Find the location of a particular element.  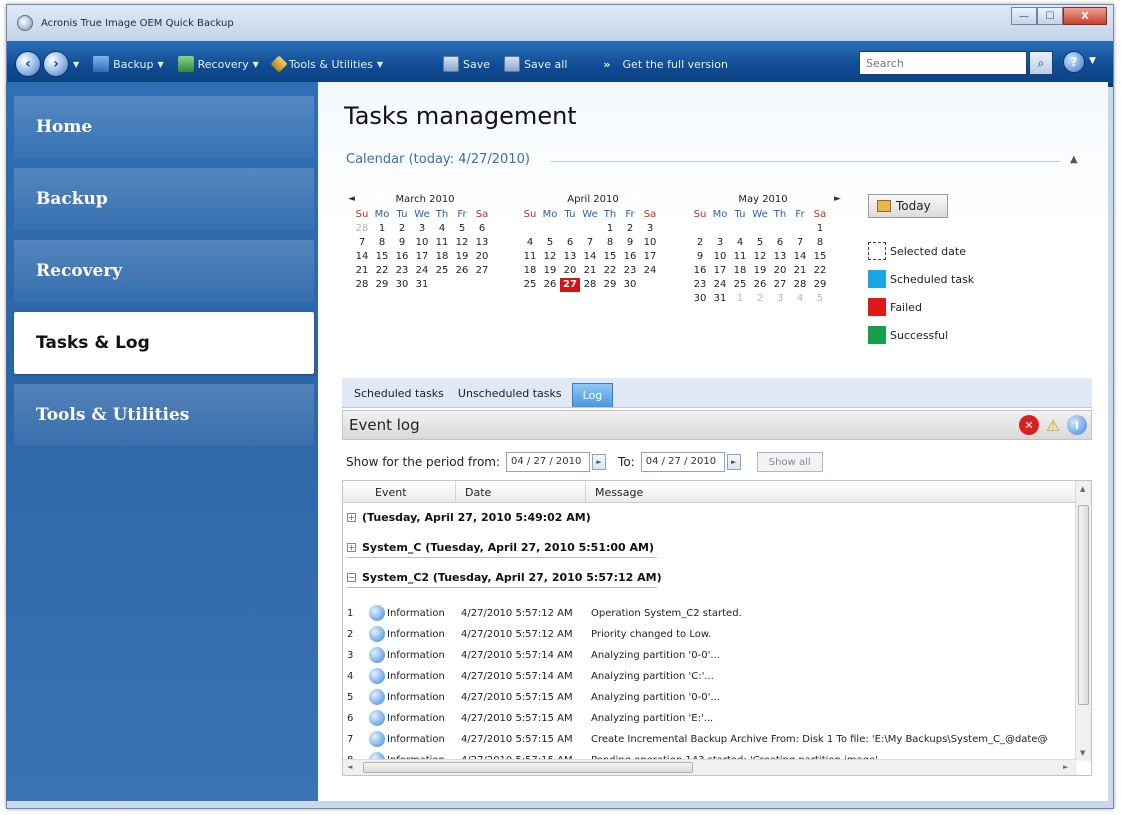

calendar-day: 17 is located at coordinates (422, 257).